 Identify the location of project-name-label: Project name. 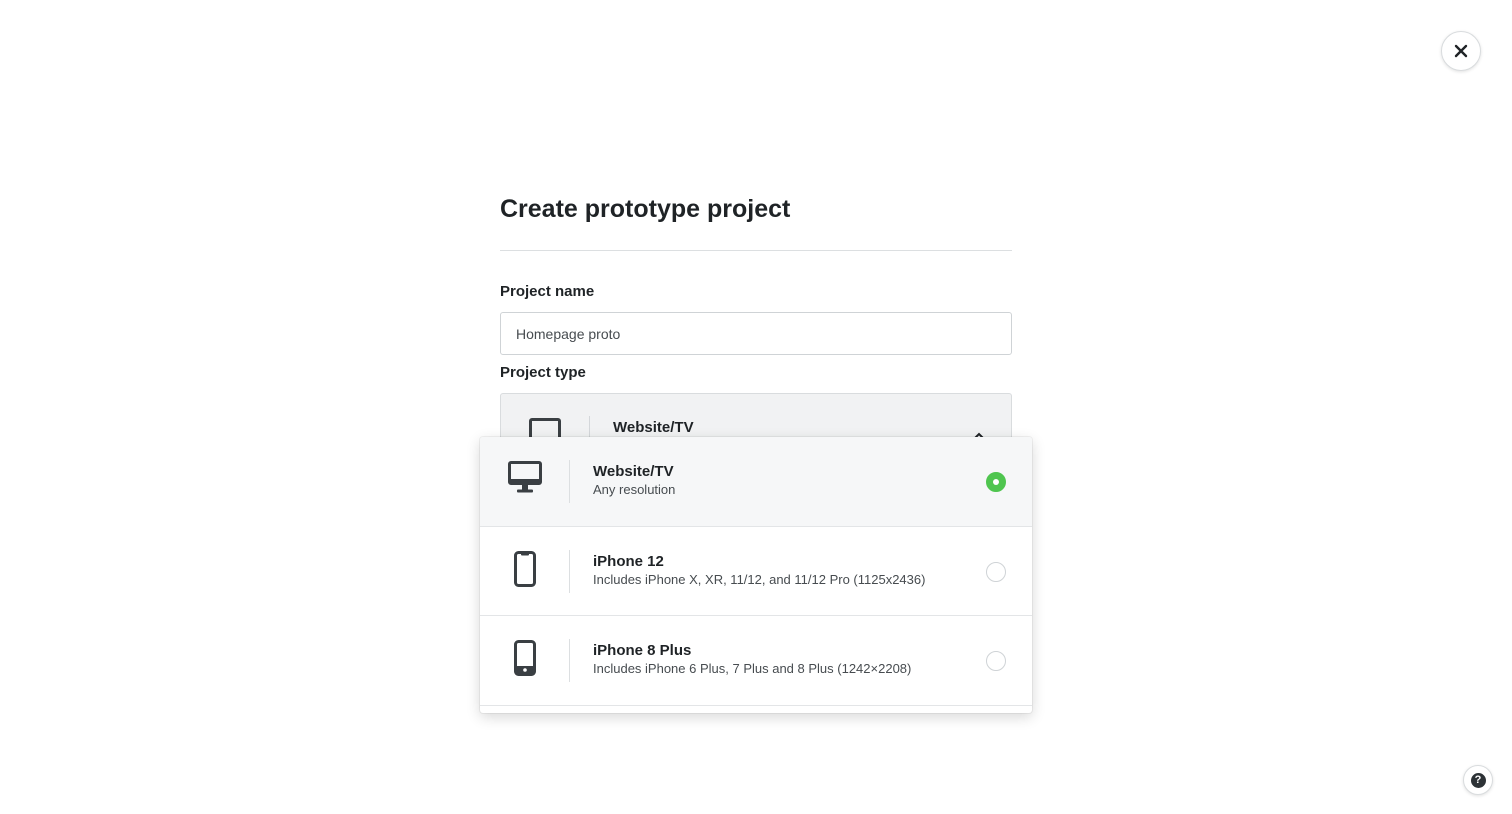
(547, 291).